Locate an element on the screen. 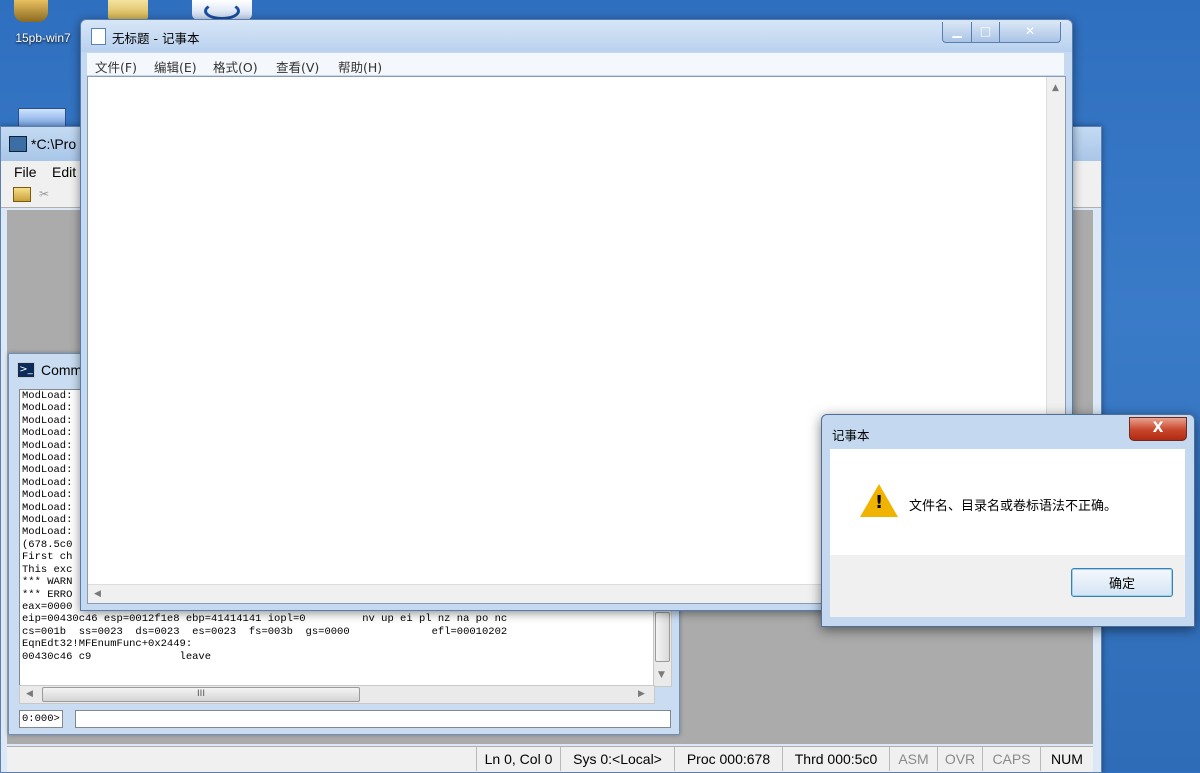 This screenshot has height=773, width=1200. status-asm: ASM is located at coordinates (913, 759).